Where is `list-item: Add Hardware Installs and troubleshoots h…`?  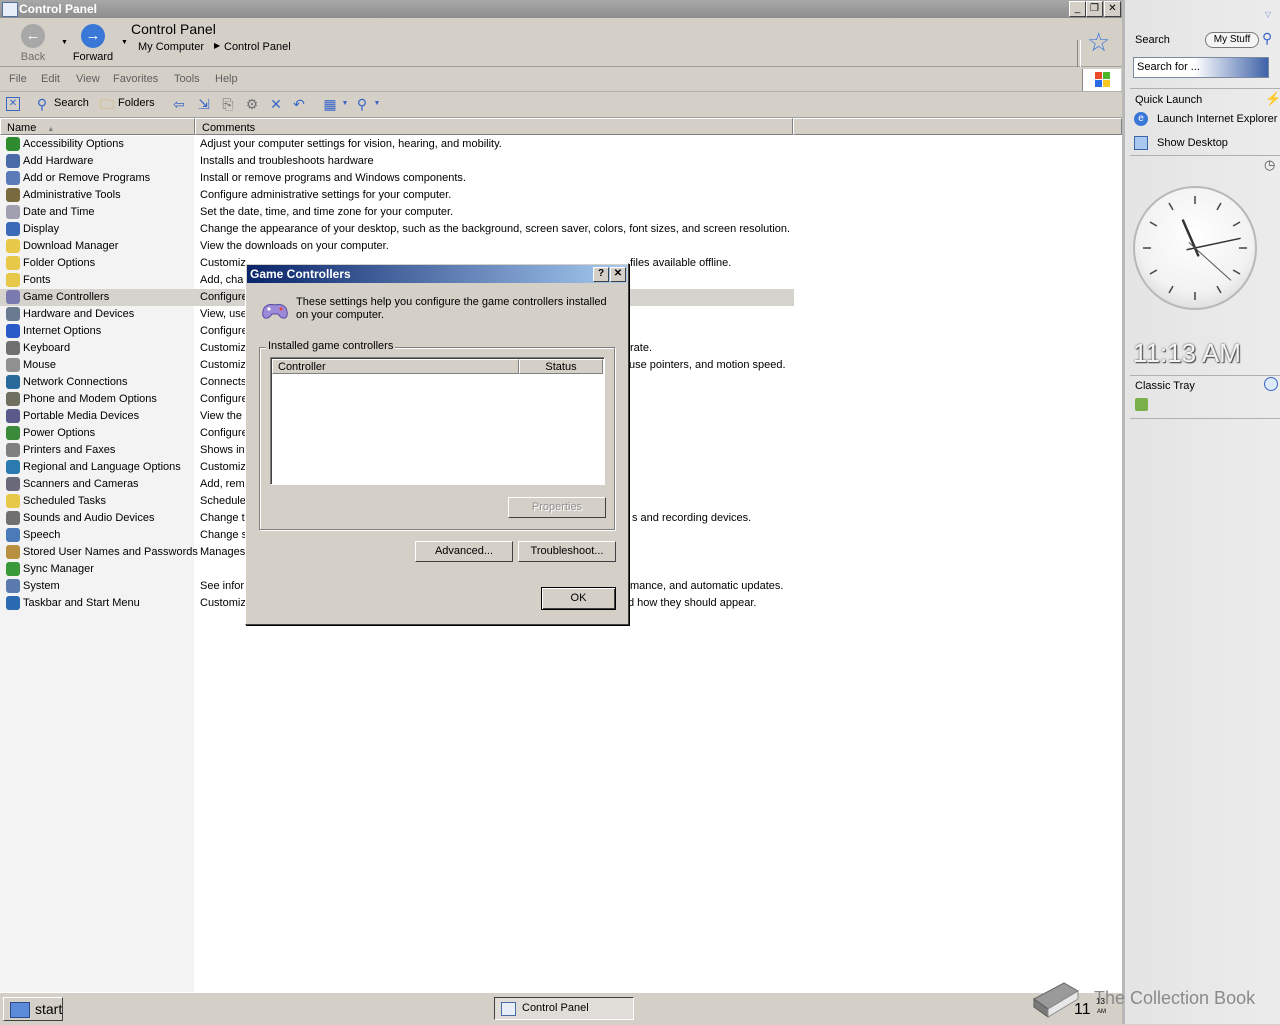 list-item: Add Hardware Installs and troubleshoots h… is located at coordinates (397, 161).